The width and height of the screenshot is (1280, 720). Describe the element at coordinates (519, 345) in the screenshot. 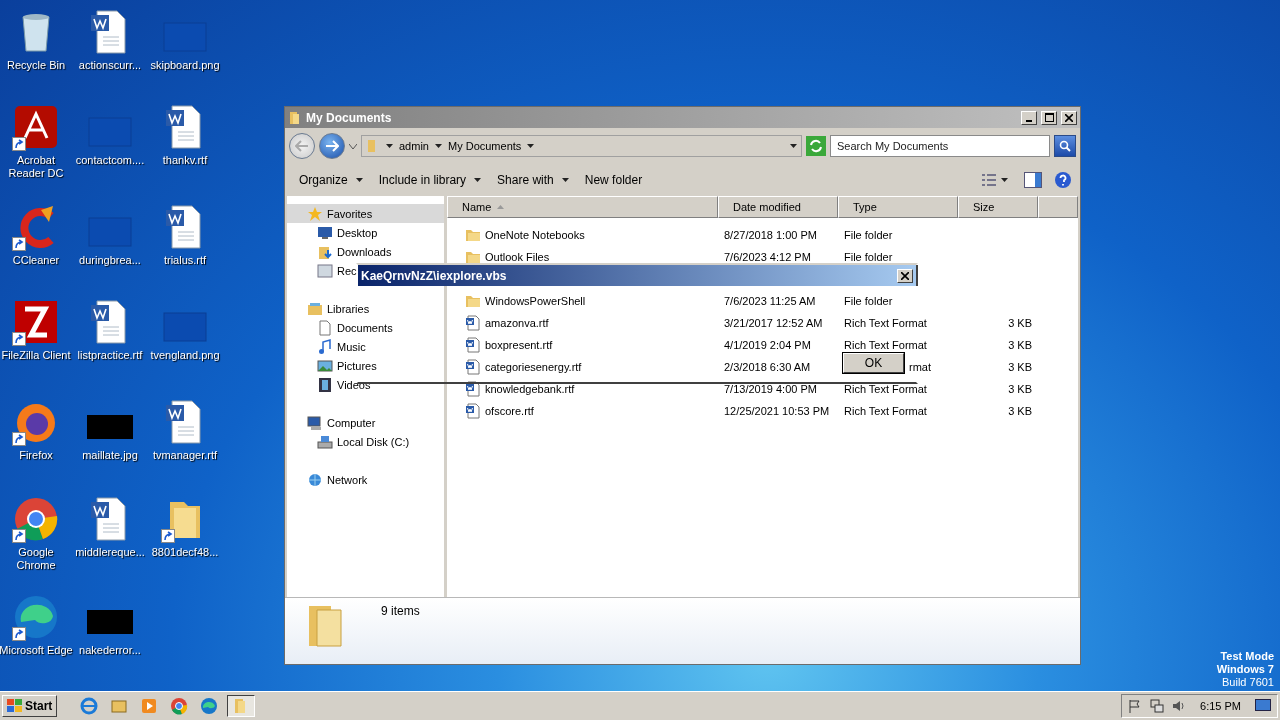

I see `file-name: boxpresent.rtf` at that location.